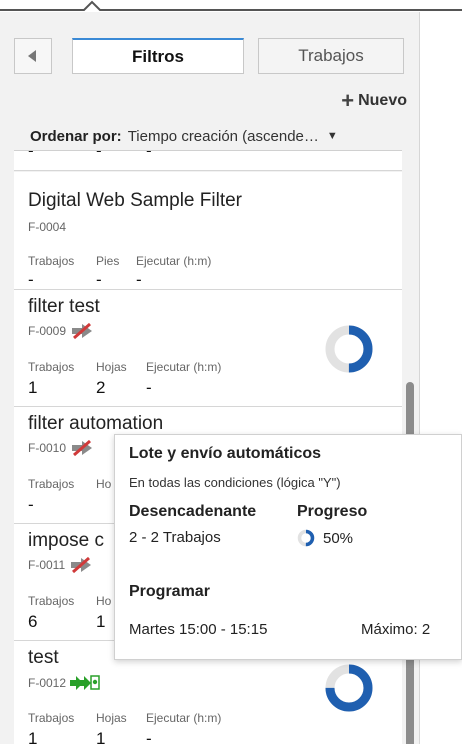 The width and height of the screenshot is (462, 744). I want to click on sheets-value: -, so click(99, 155).